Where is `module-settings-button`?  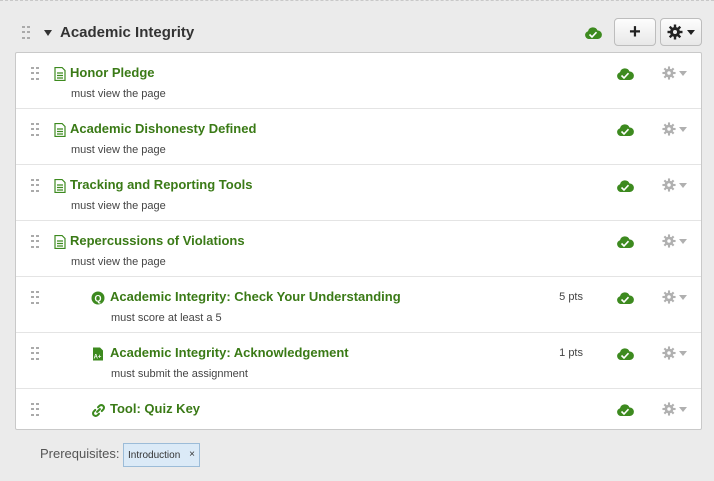
module-settings-button is located at coordinates (681, 32).